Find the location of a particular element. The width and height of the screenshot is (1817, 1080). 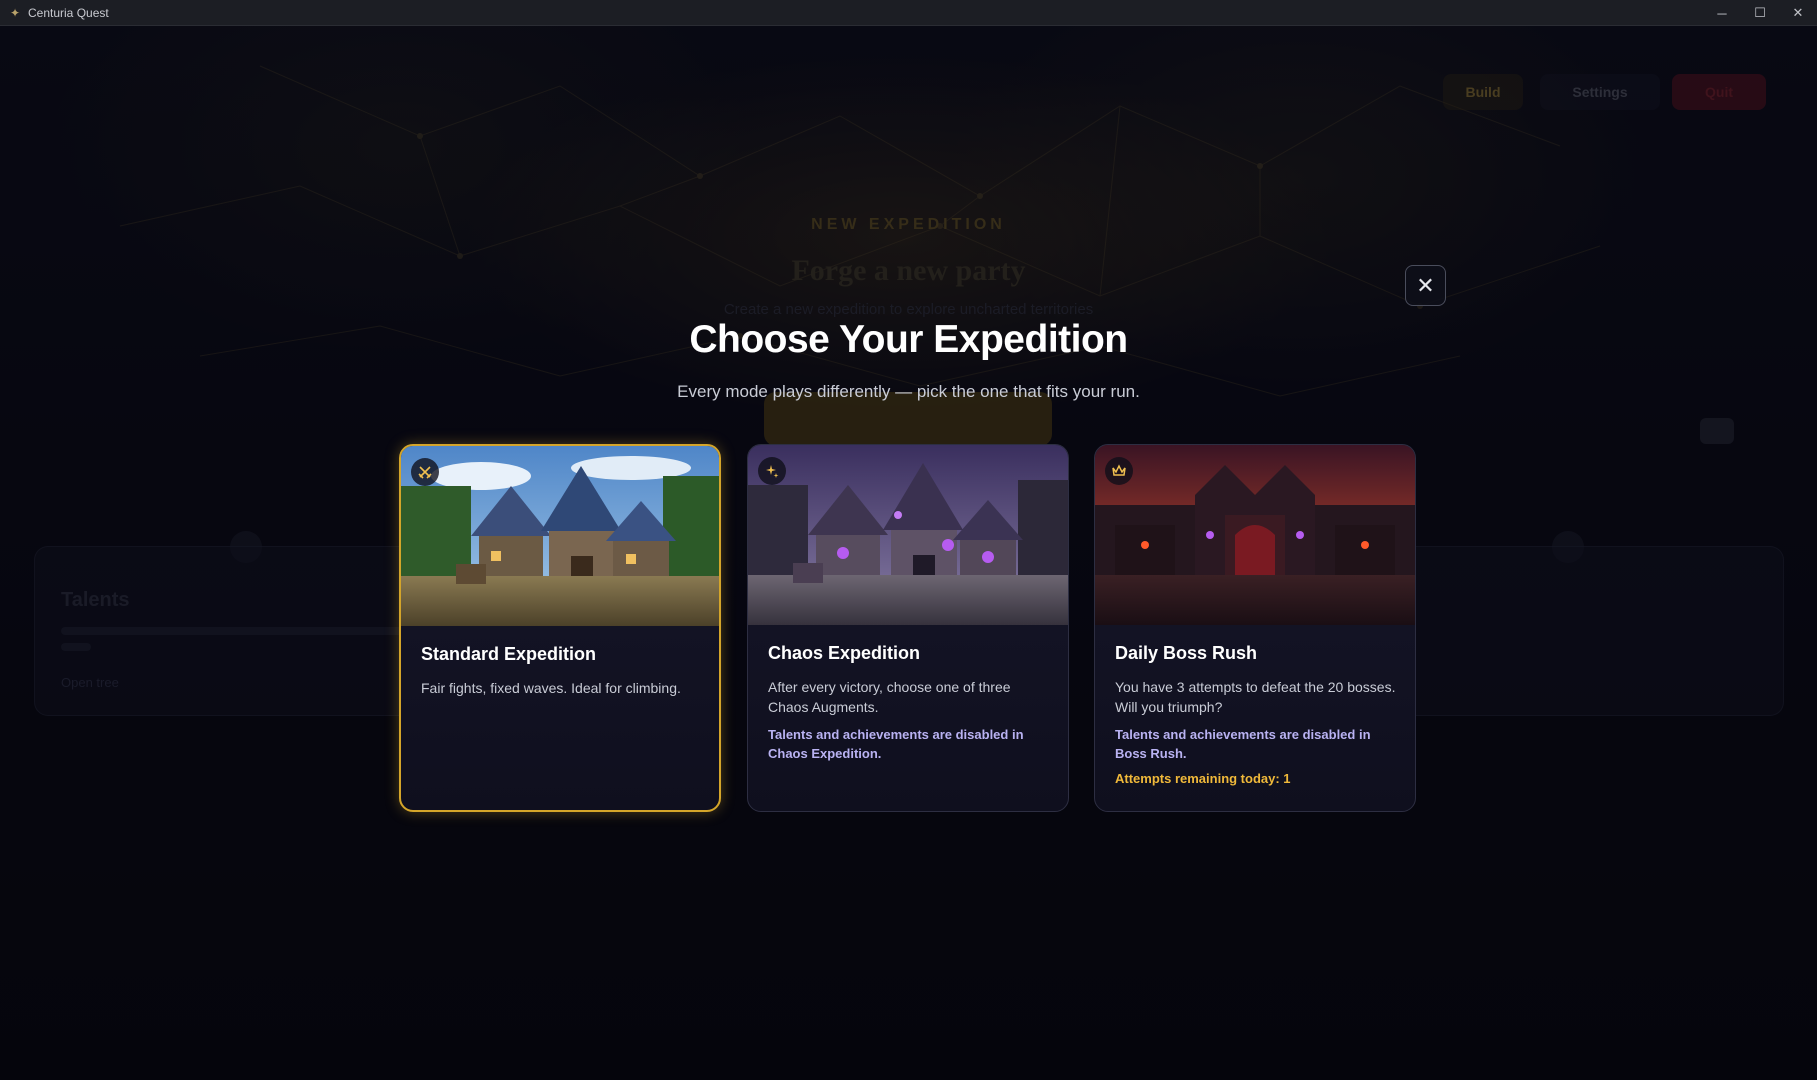

chaos-expedition-art is located at coordinates (908, 535).